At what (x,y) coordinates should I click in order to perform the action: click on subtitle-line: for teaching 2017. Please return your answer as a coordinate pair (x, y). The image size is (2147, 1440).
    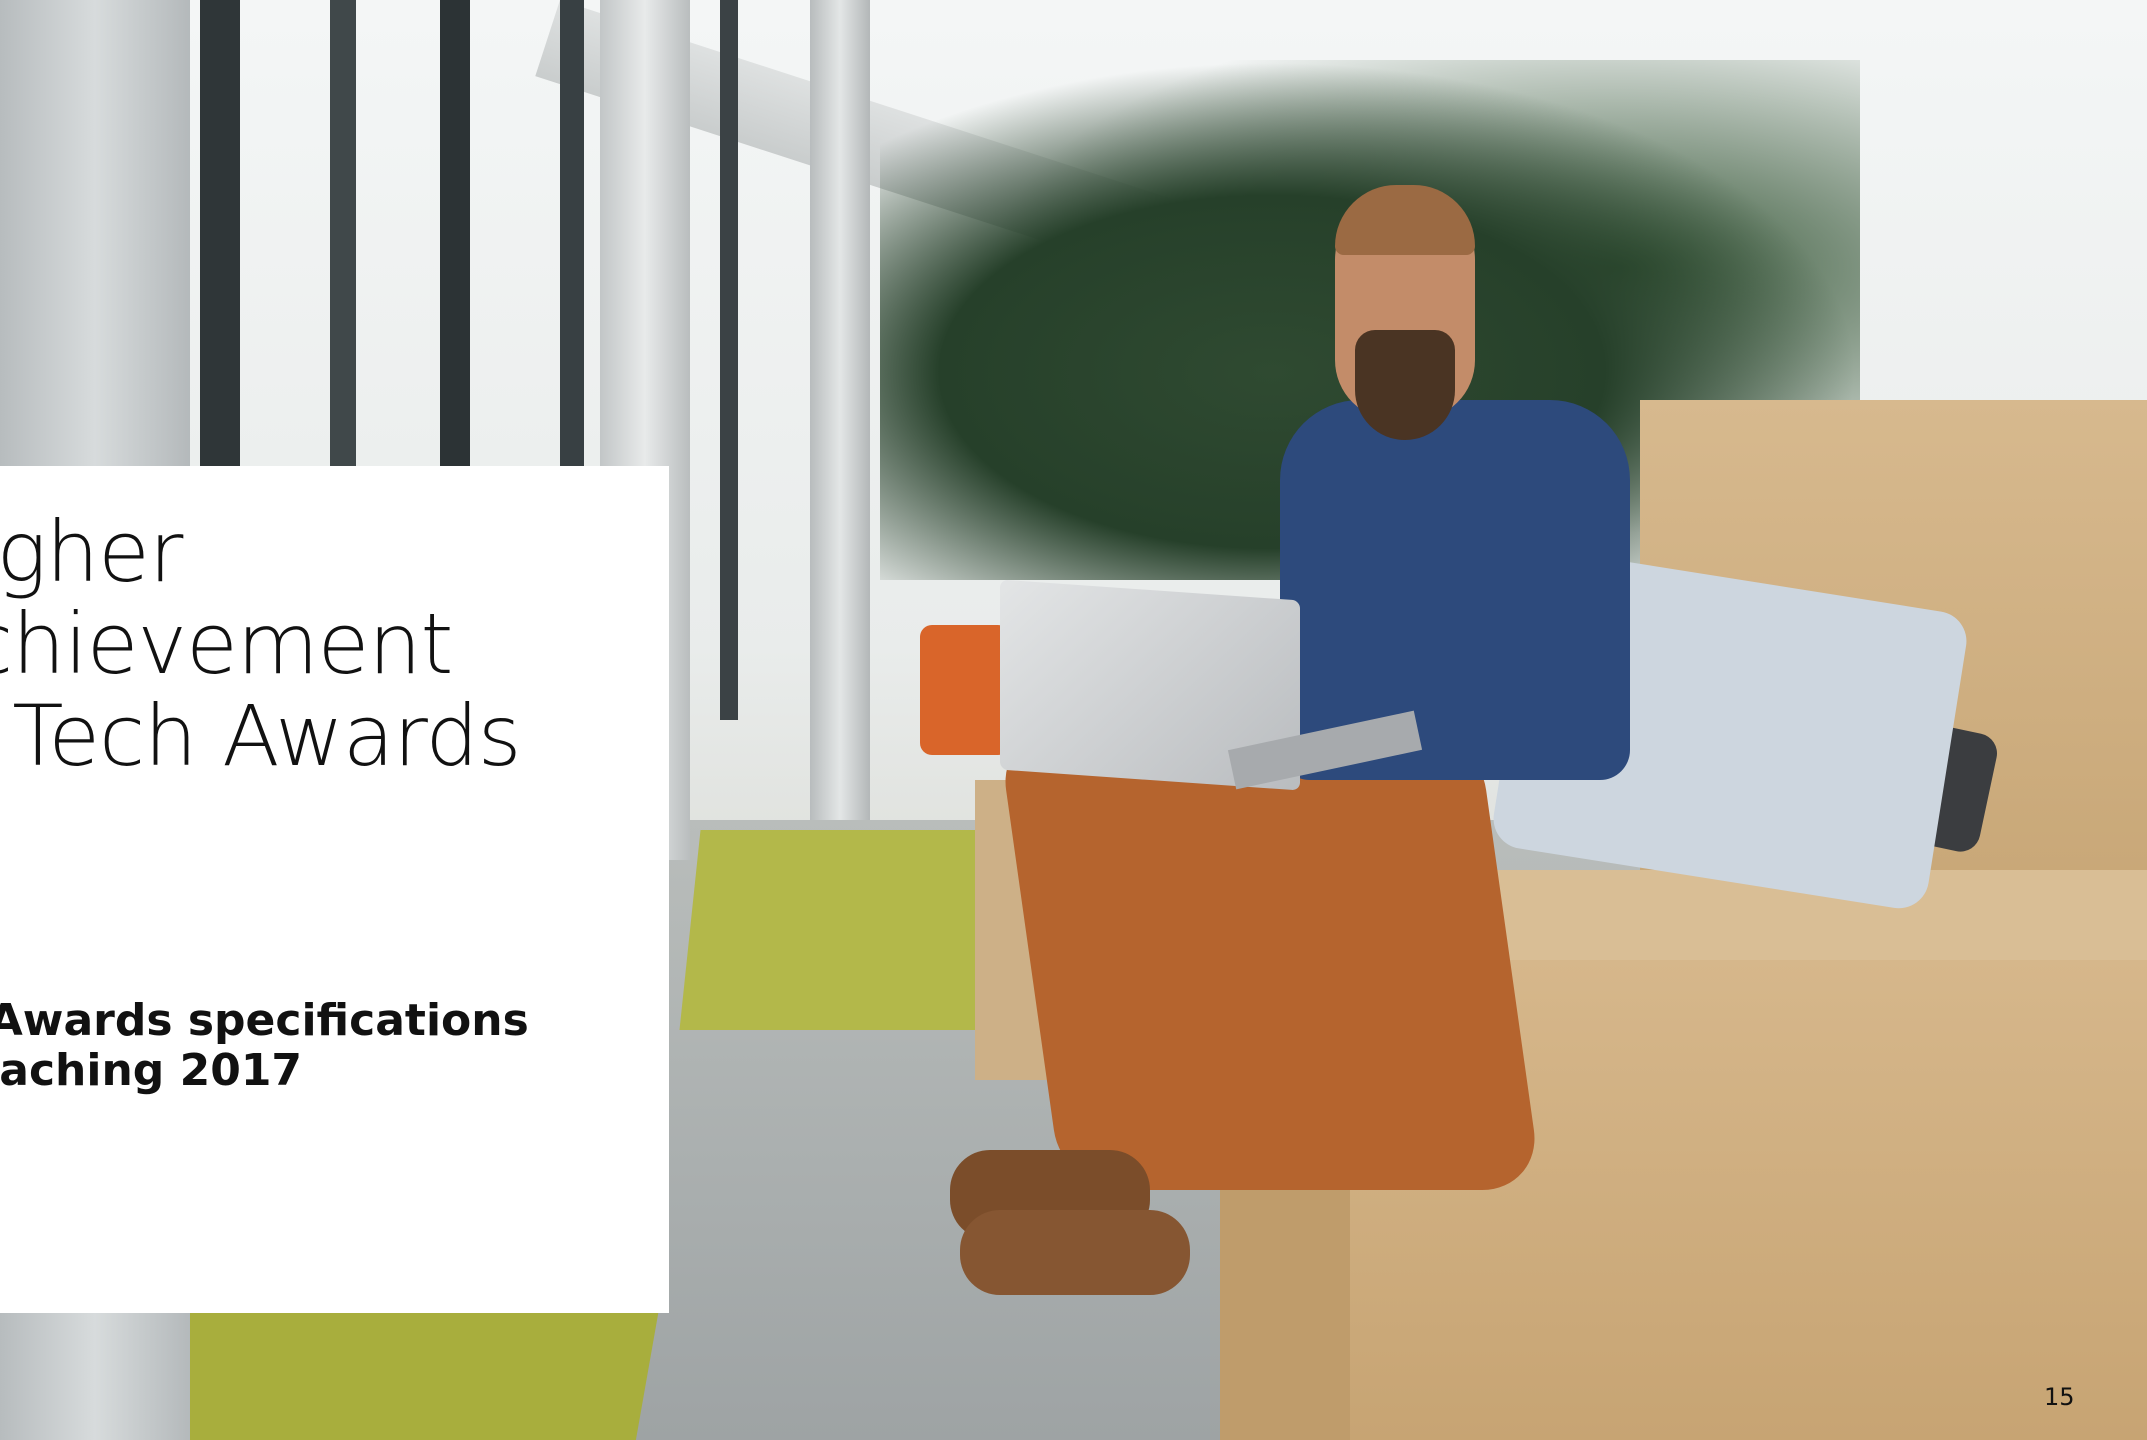
    Looking at the image, I should click on (151, 1070).